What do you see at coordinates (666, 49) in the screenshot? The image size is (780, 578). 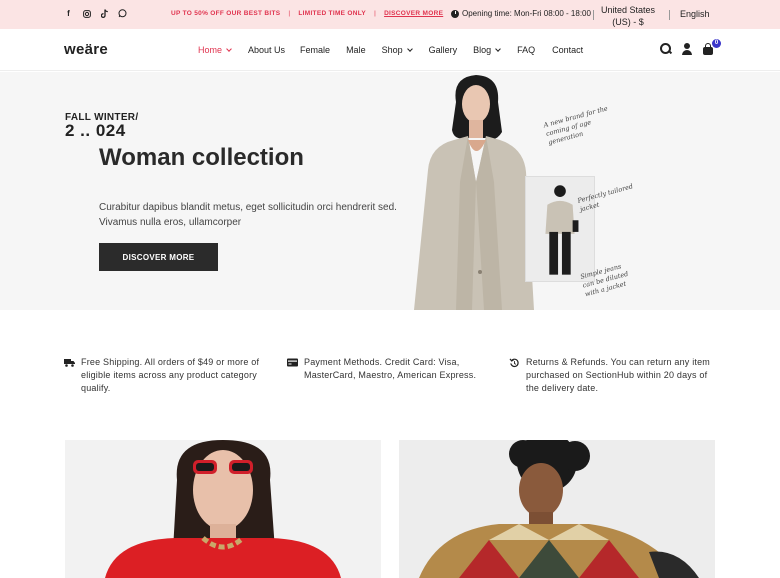 I see `search-icon` at bounding box center [666, 49].